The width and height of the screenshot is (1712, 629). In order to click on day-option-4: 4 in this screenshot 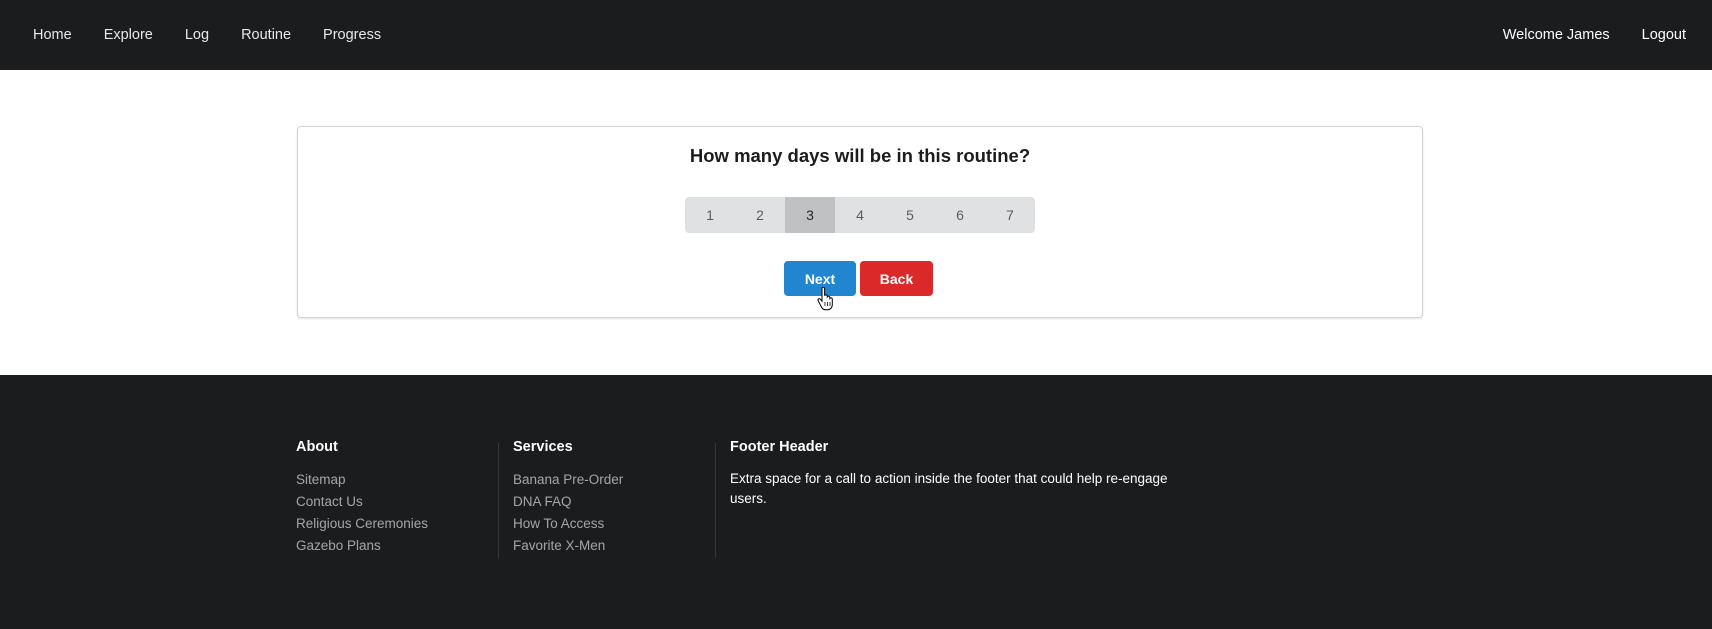, I will do `click(860, 215)`.